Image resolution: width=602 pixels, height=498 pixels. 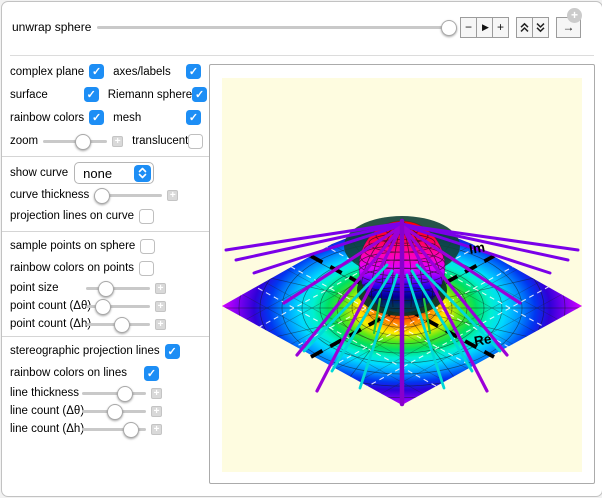 I want to click on unwrap-sphere-slider, so click(x=277, y=27).